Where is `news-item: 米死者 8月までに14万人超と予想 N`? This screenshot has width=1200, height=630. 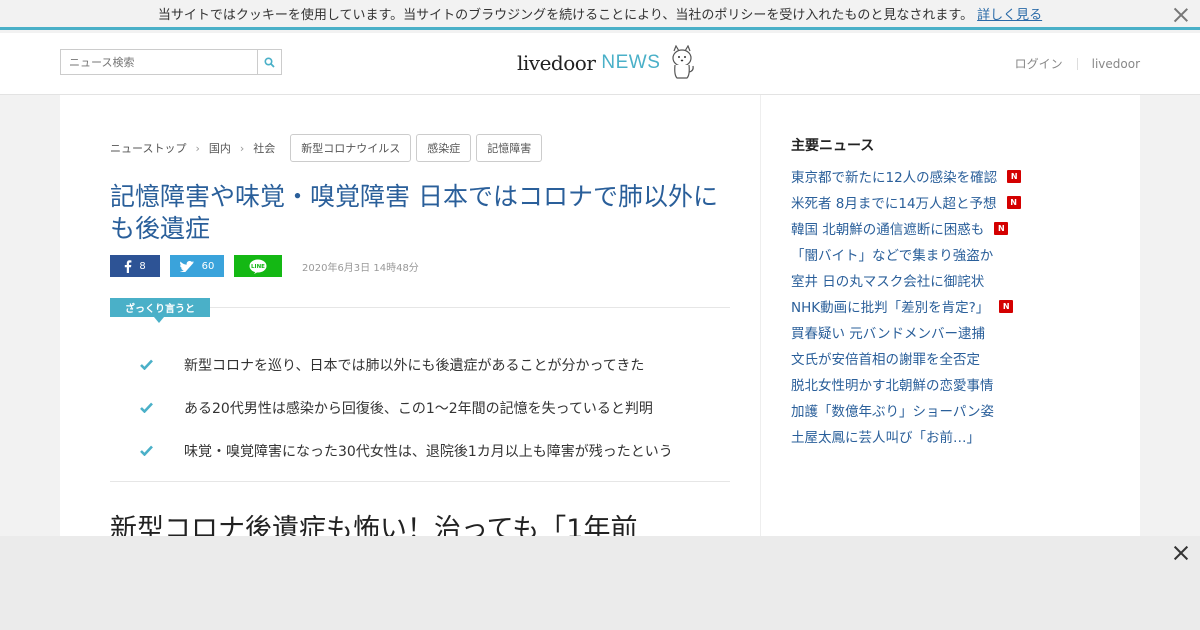 news-item: 米死者 8月までに14万人超と予想 N is located at coordinates (906, 202).